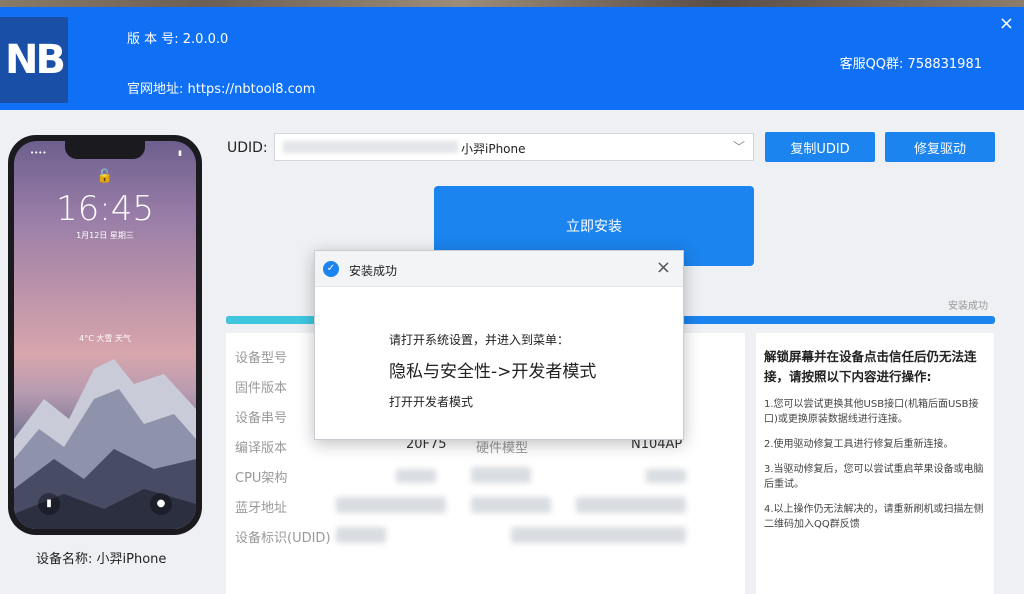  I want to click on window-top-strip, so click(512, 3).